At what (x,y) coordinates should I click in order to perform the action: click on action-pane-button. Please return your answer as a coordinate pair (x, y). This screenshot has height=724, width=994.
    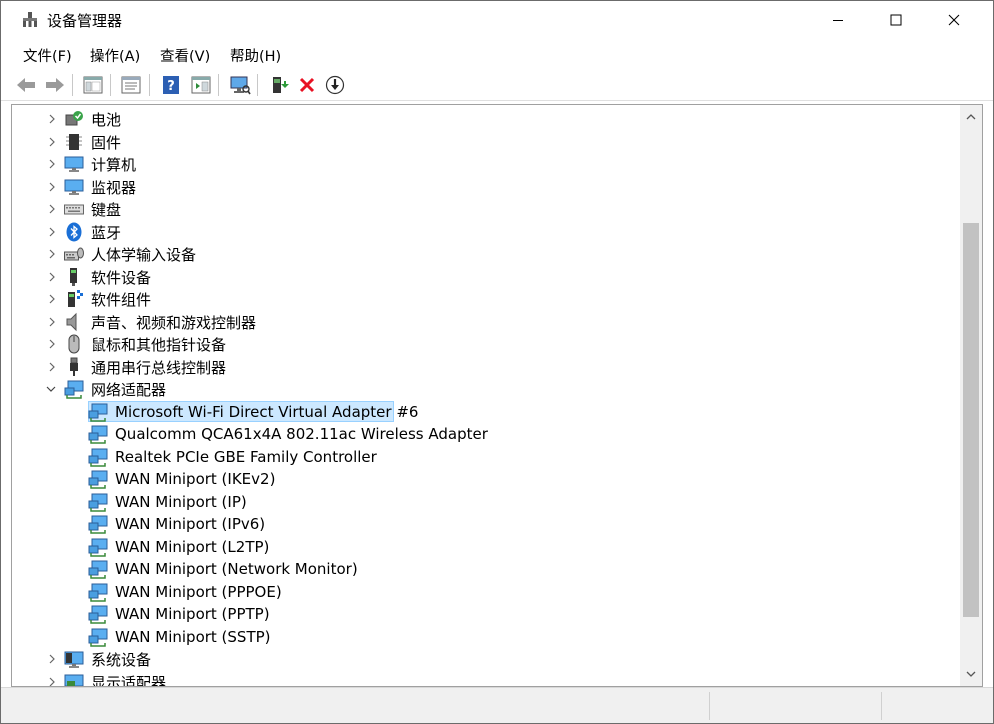
    Looking at the image, I should click on (201, 85).